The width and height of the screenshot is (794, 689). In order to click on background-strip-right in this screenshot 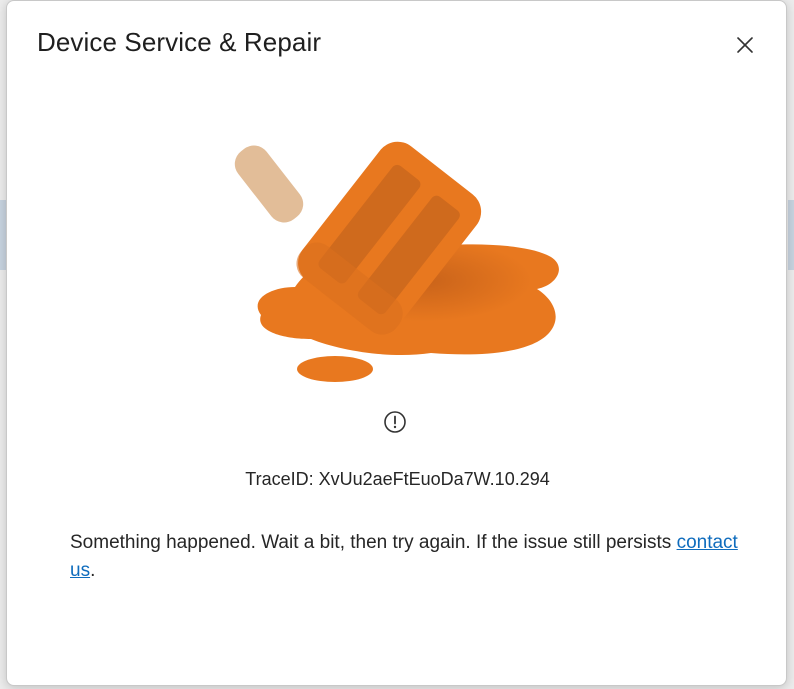, I will do `click(791, 235)`.